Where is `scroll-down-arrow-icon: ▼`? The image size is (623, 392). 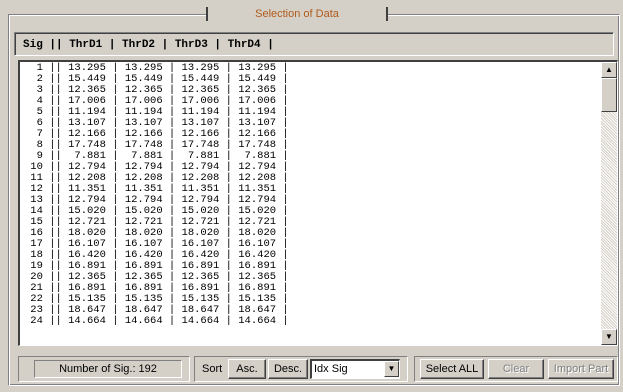 scroll-down-arrow-icon: ▼ is located at coordinates (609, 337).